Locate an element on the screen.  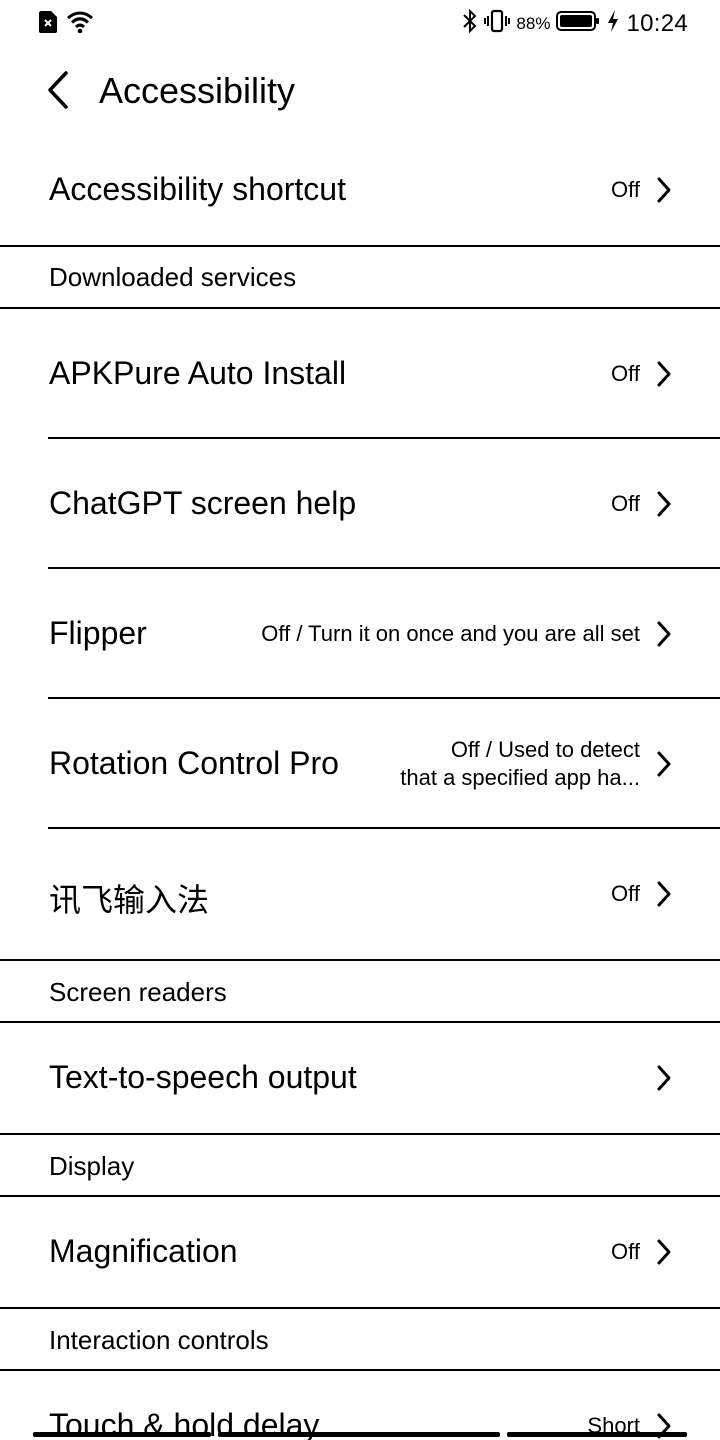
section-title: Display is located at coordinates (92, 1166).